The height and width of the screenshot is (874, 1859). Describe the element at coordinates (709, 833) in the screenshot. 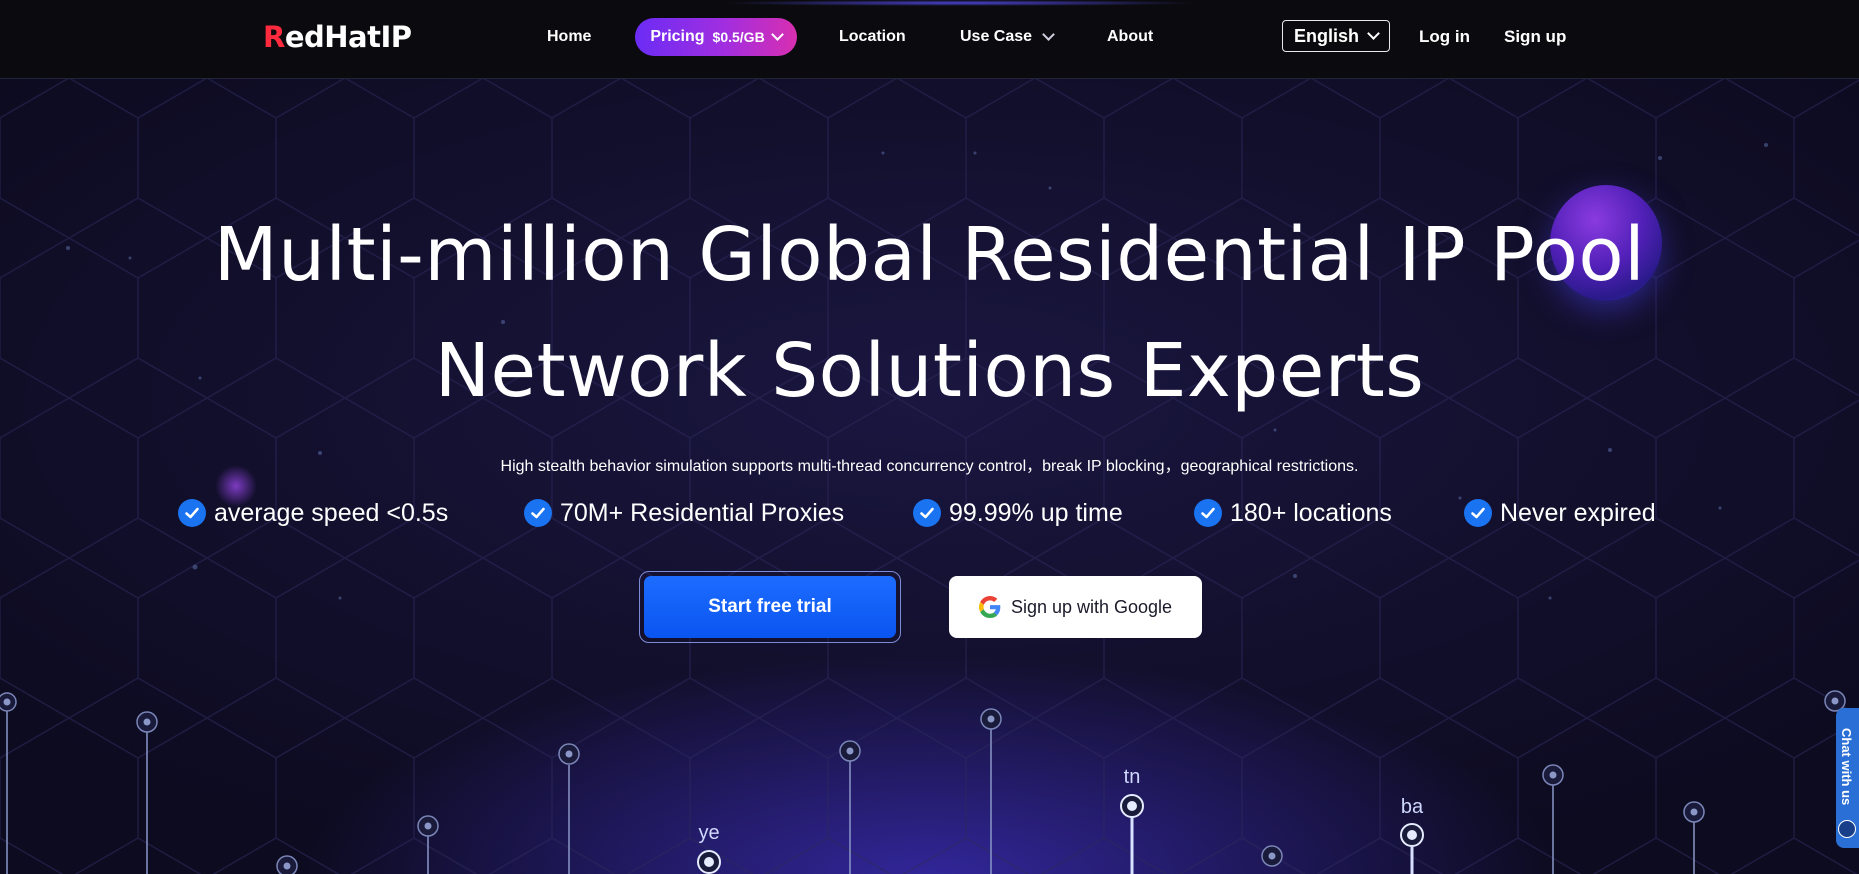

I see `map-label-ye: ye` at that location.